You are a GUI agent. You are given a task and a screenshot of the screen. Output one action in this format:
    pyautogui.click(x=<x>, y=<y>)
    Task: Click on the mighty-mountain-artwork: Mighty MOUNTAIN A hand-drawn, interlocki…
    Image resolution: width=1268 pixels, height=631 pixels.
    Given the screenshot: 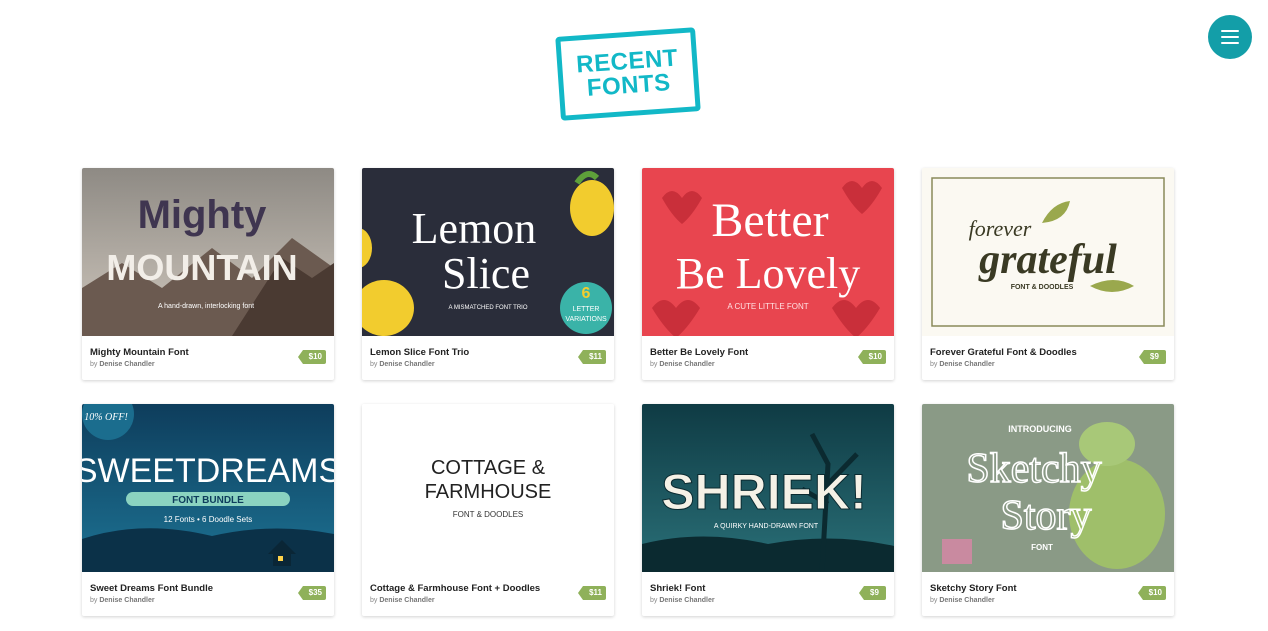 What is the action you would take?
    pyautogui.click(x=208, y=252)
    